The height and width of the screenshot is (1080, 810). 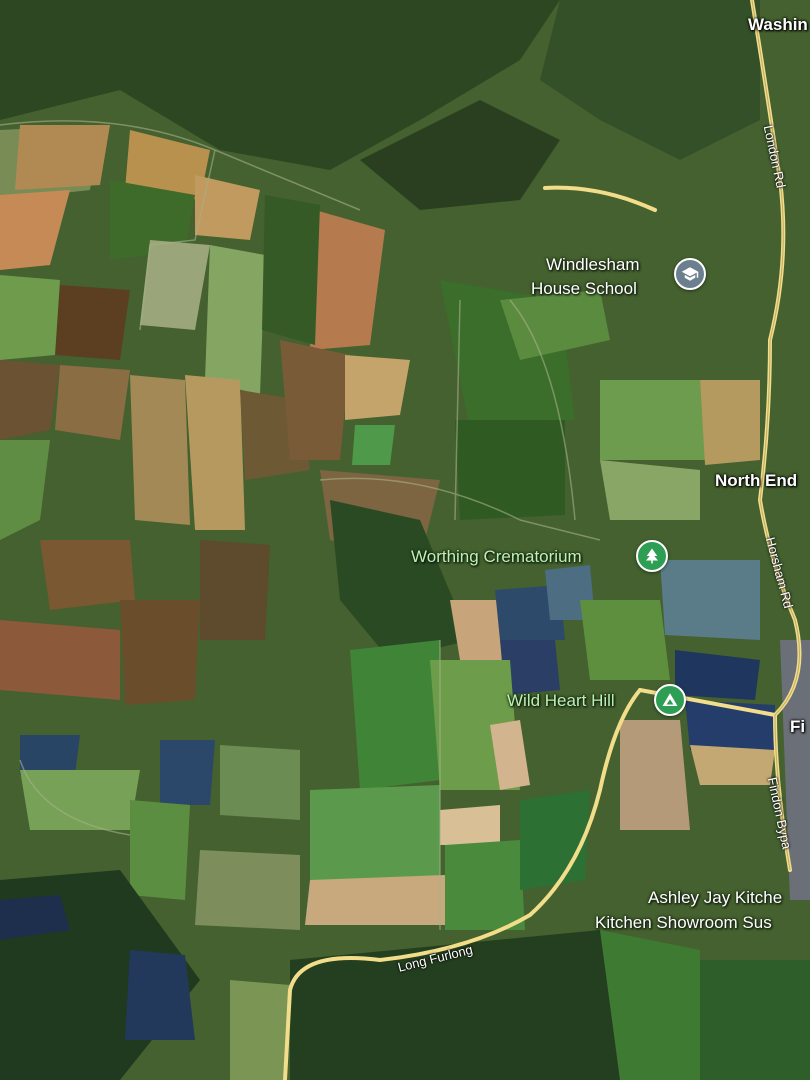 I want to click on tree-icon, so click(x=652, y=556).